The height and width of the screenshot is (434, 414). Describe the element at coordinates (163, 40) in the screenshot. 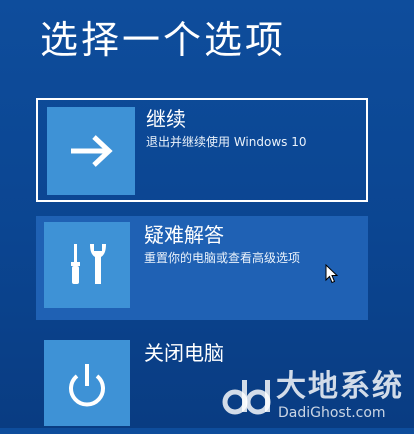

I see `page-title: 选择一个选项` at that location.